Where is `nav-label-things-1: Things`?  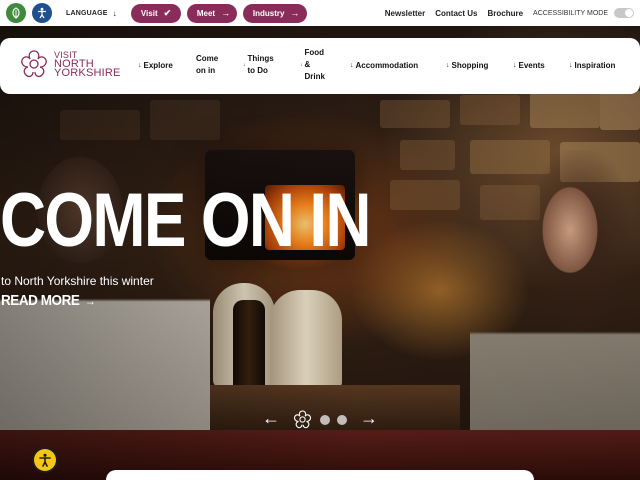 nav-label-things-1: Things is located at coordinates (260, 58).